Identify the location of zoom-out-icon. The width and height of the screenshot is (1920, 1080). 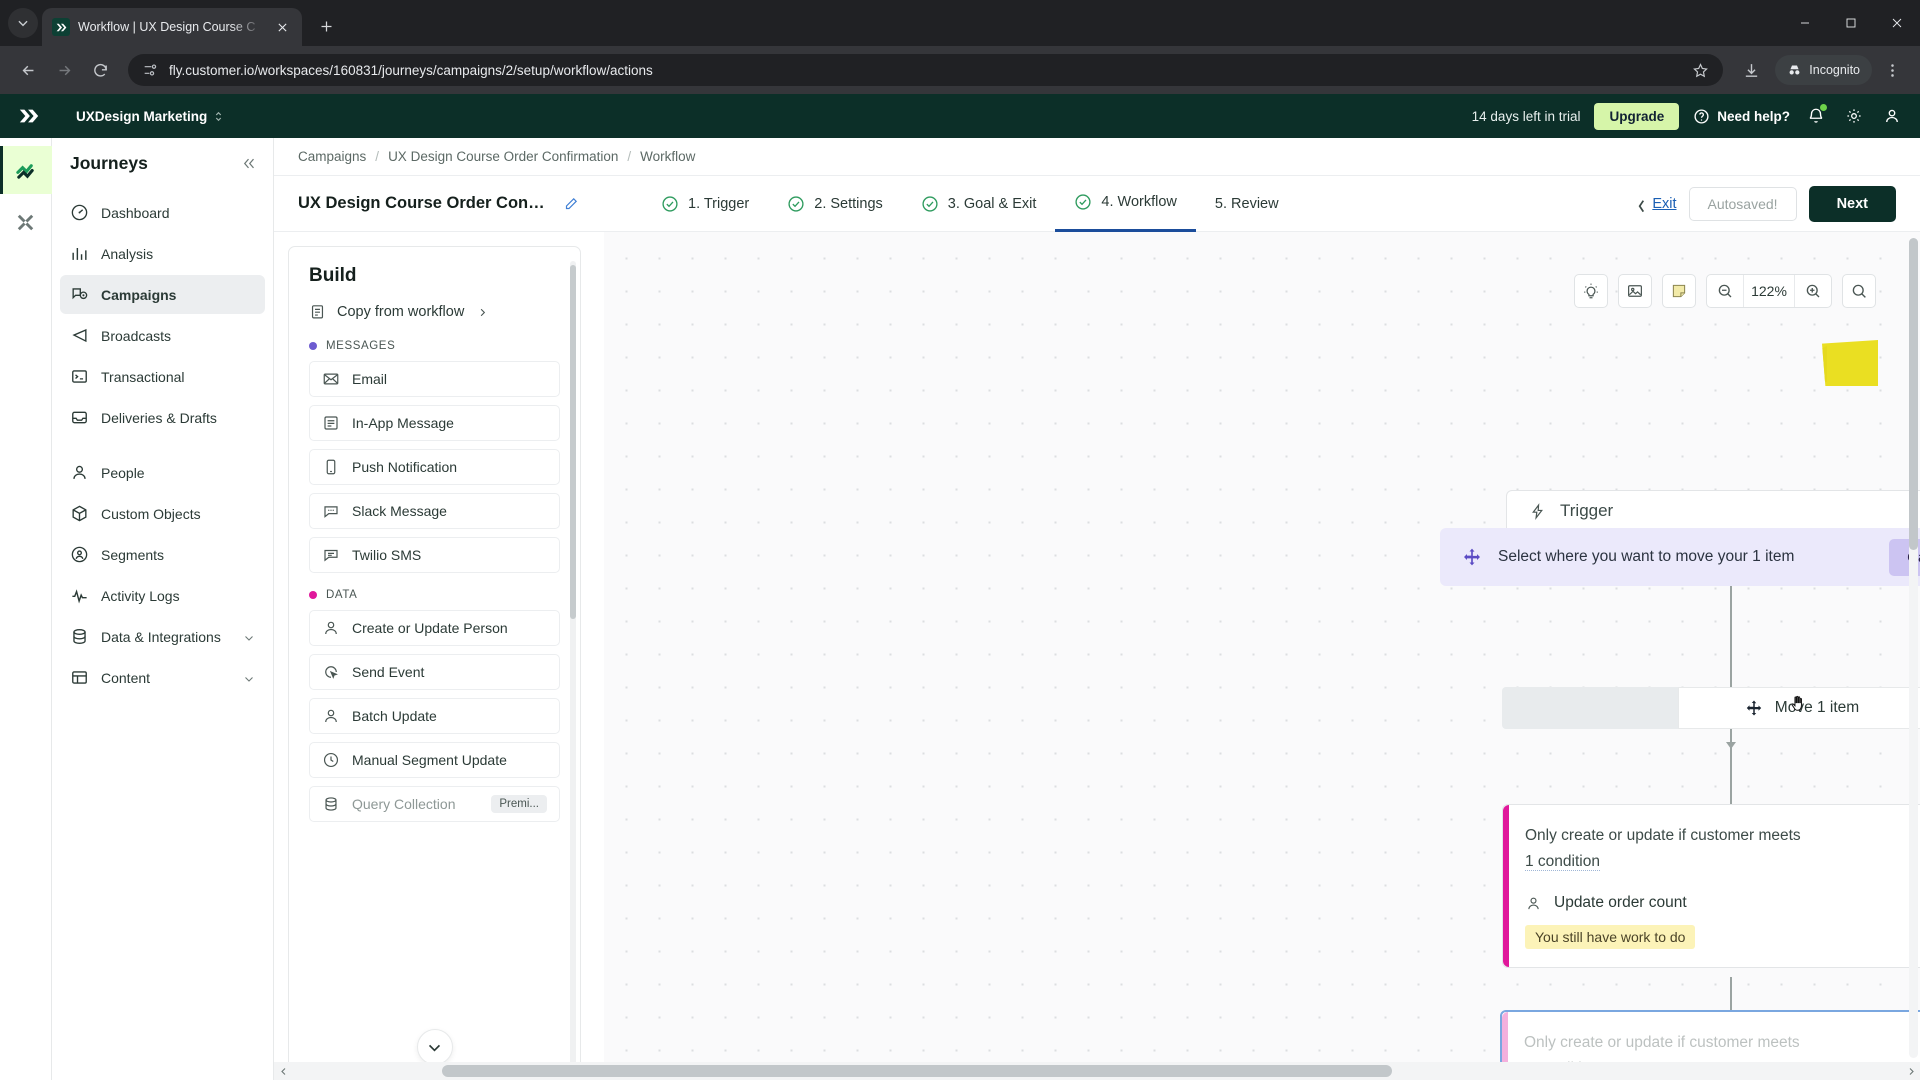
(1725, 291).